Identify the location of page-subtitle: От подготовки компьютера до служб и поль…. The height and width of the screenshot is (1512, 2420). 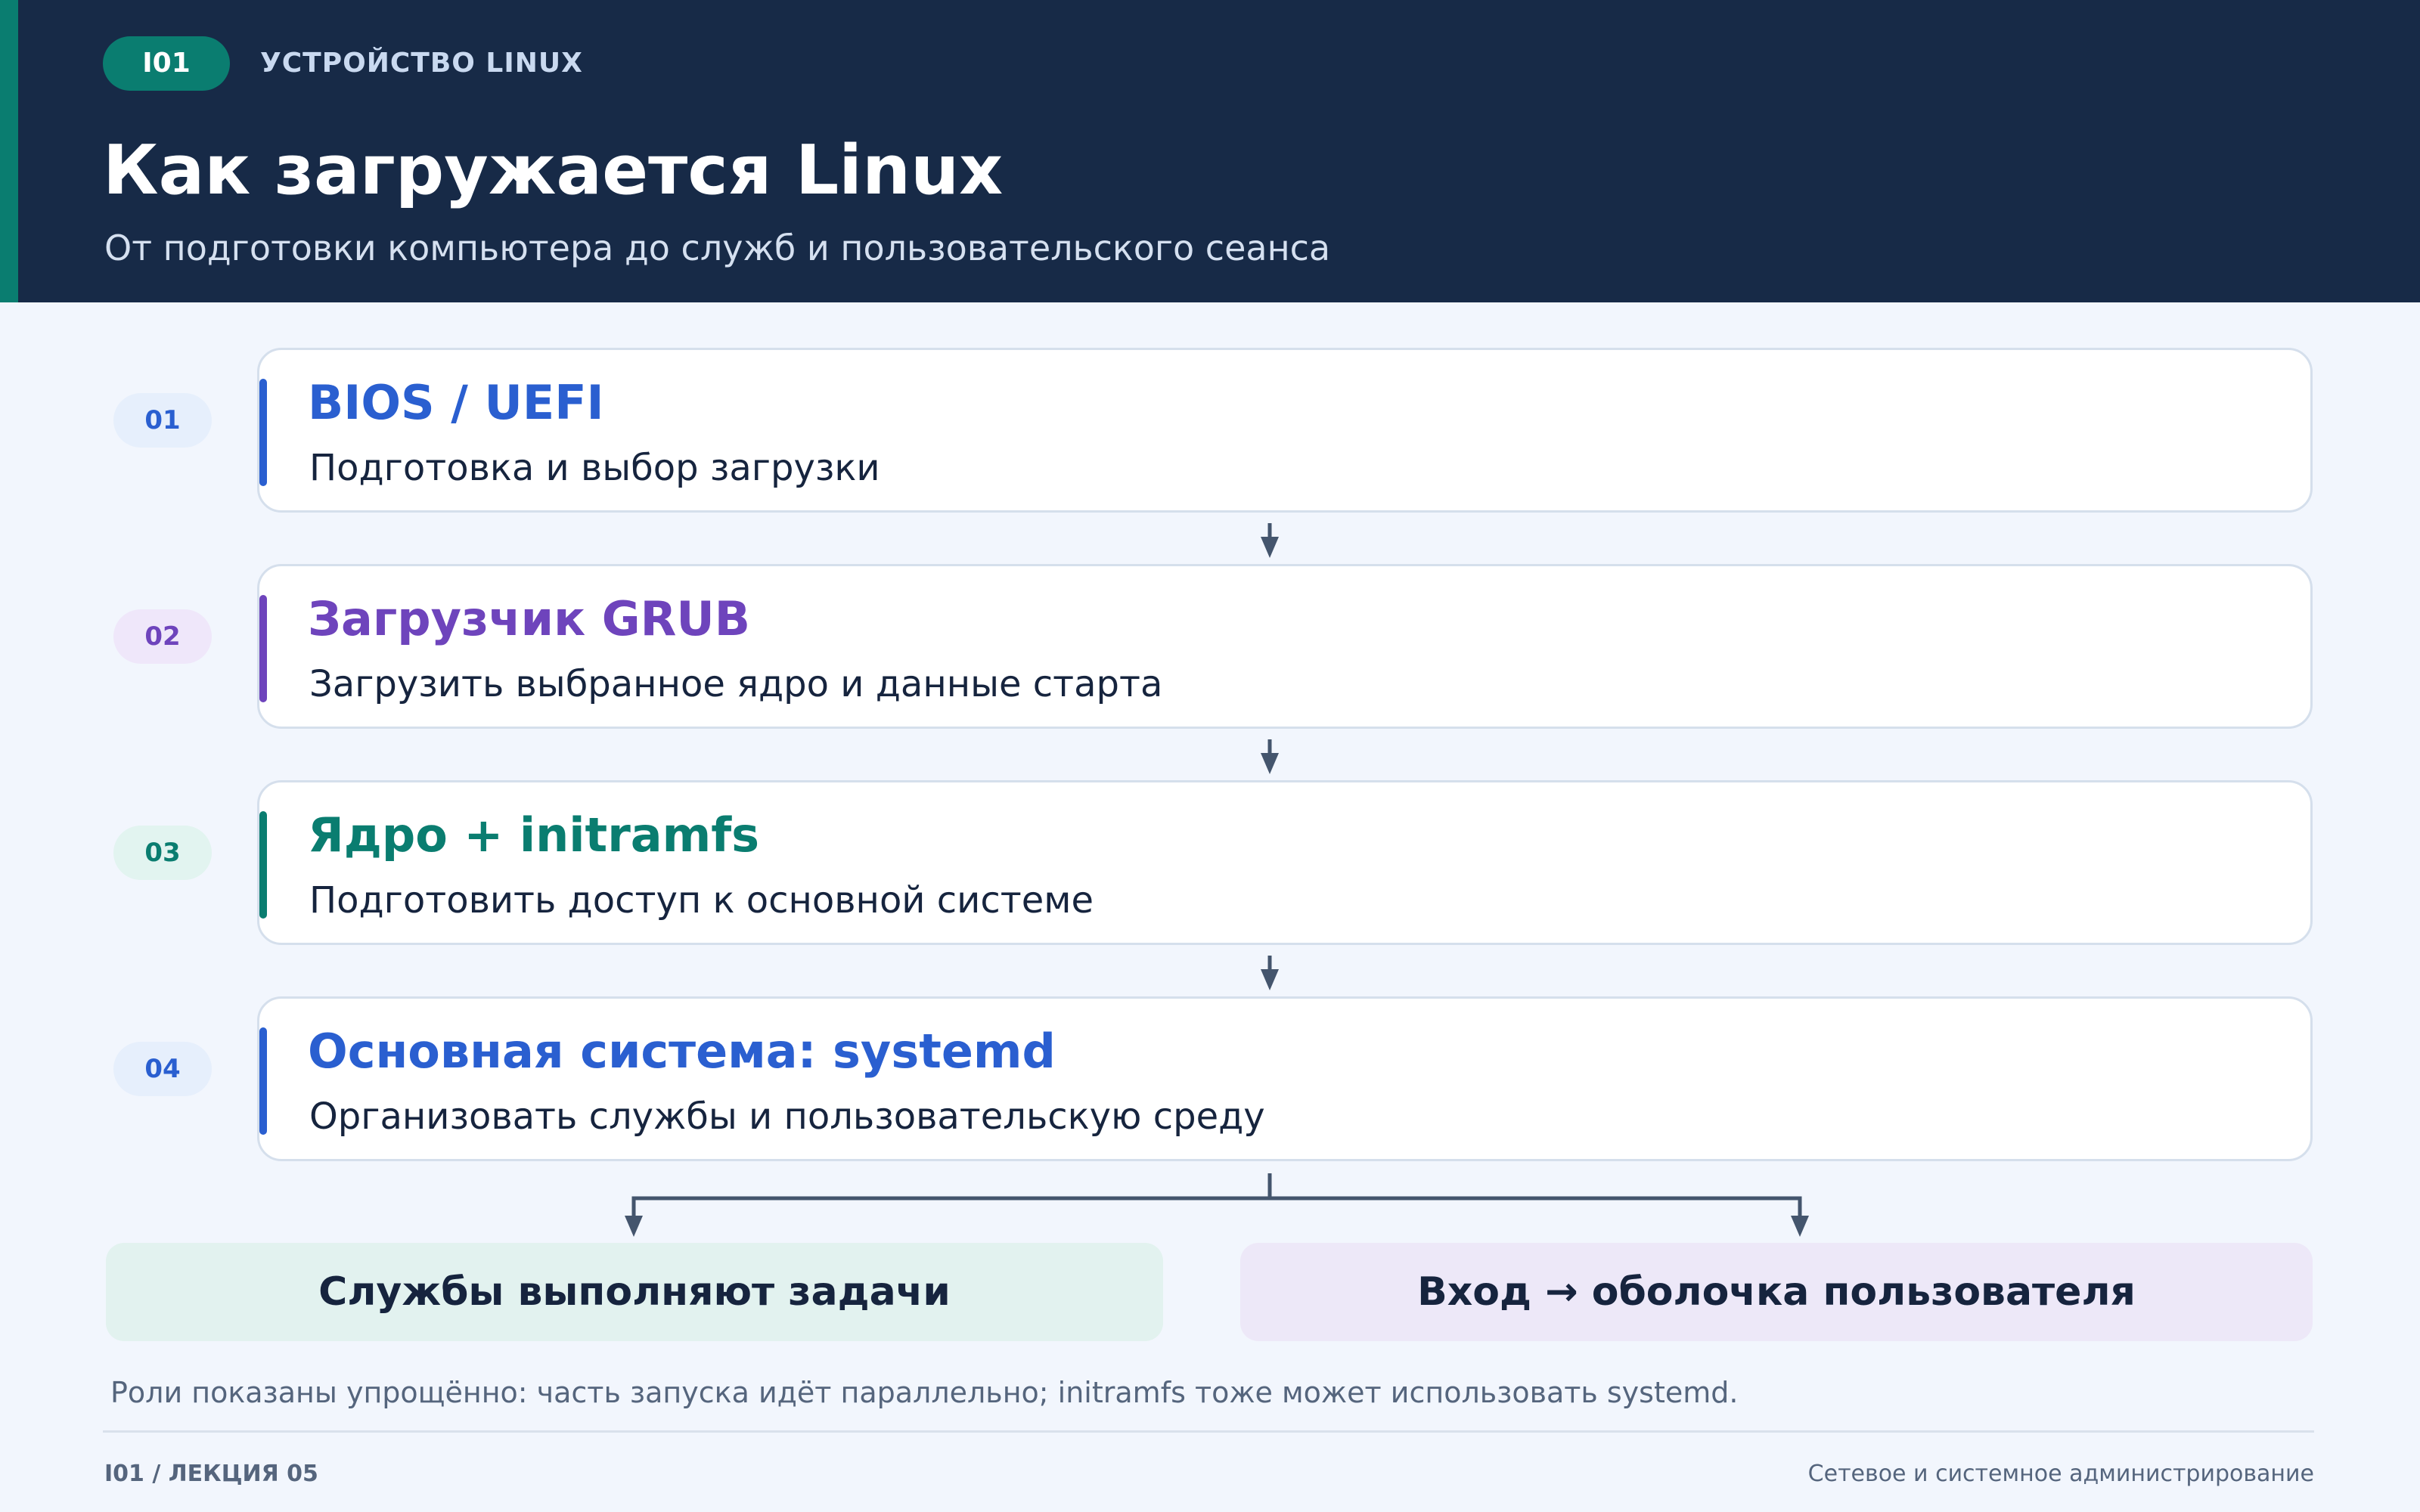
(717, 248).